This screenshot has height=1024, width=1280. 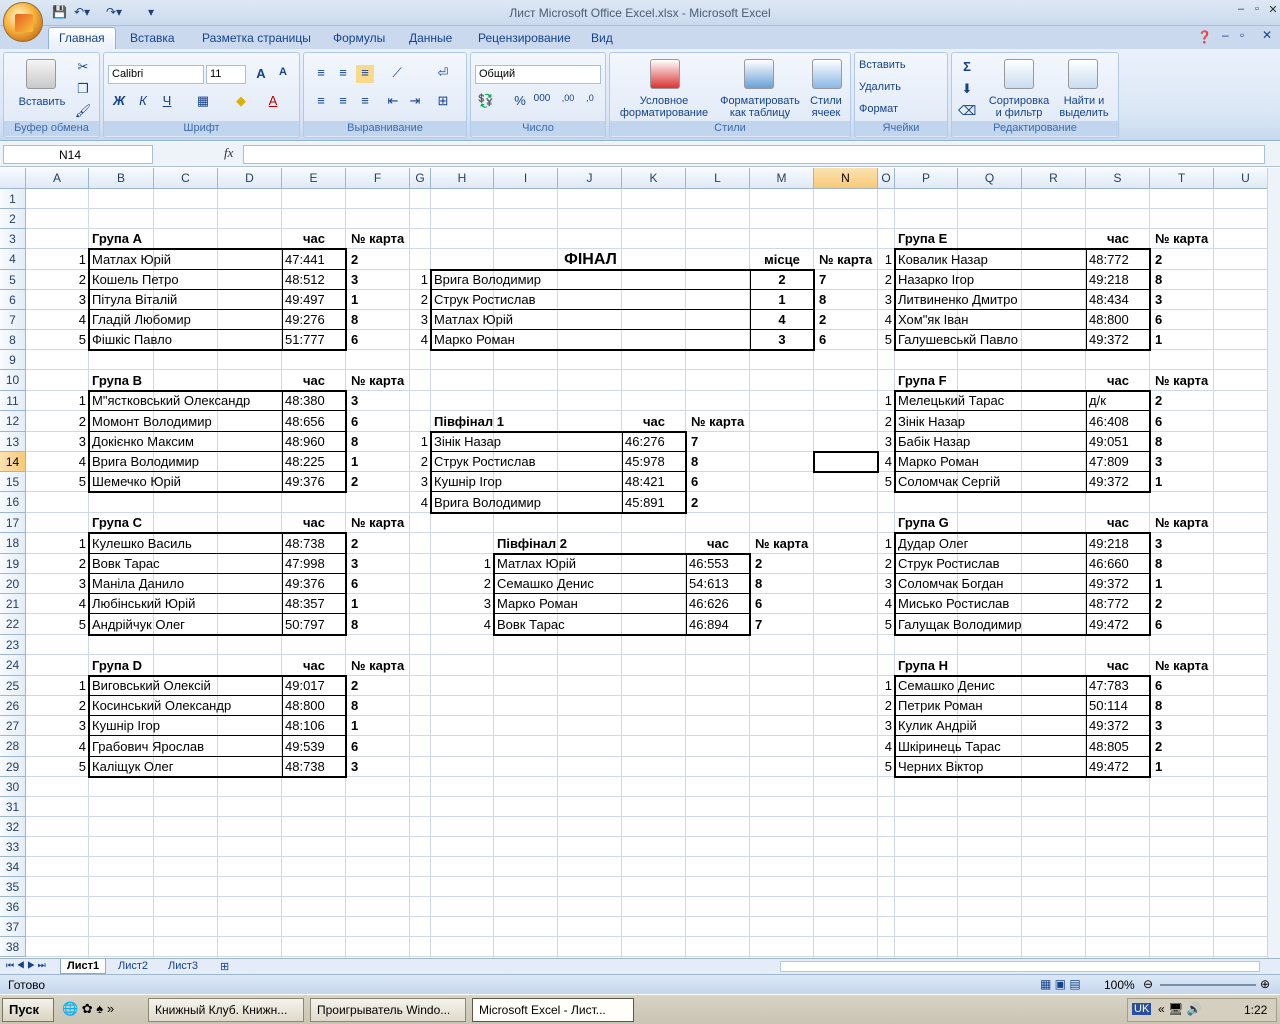 I want to click on row-header: 20, so click(x=13, y=584).